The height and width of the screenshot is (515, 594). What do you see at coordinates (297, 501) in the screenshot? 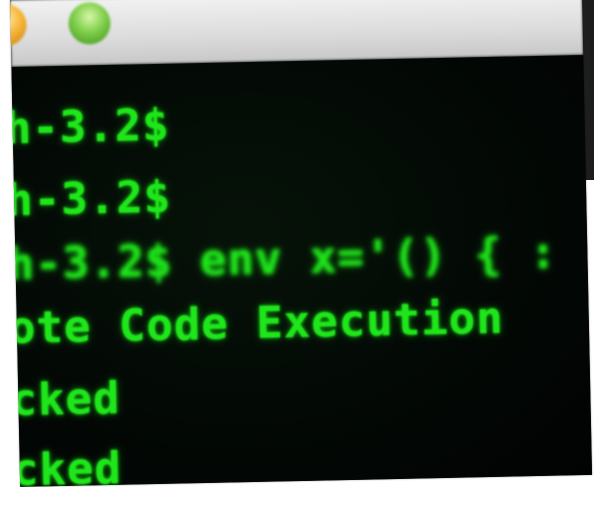
I see `photo-bottom-margin` at bounding box center [297, 501].